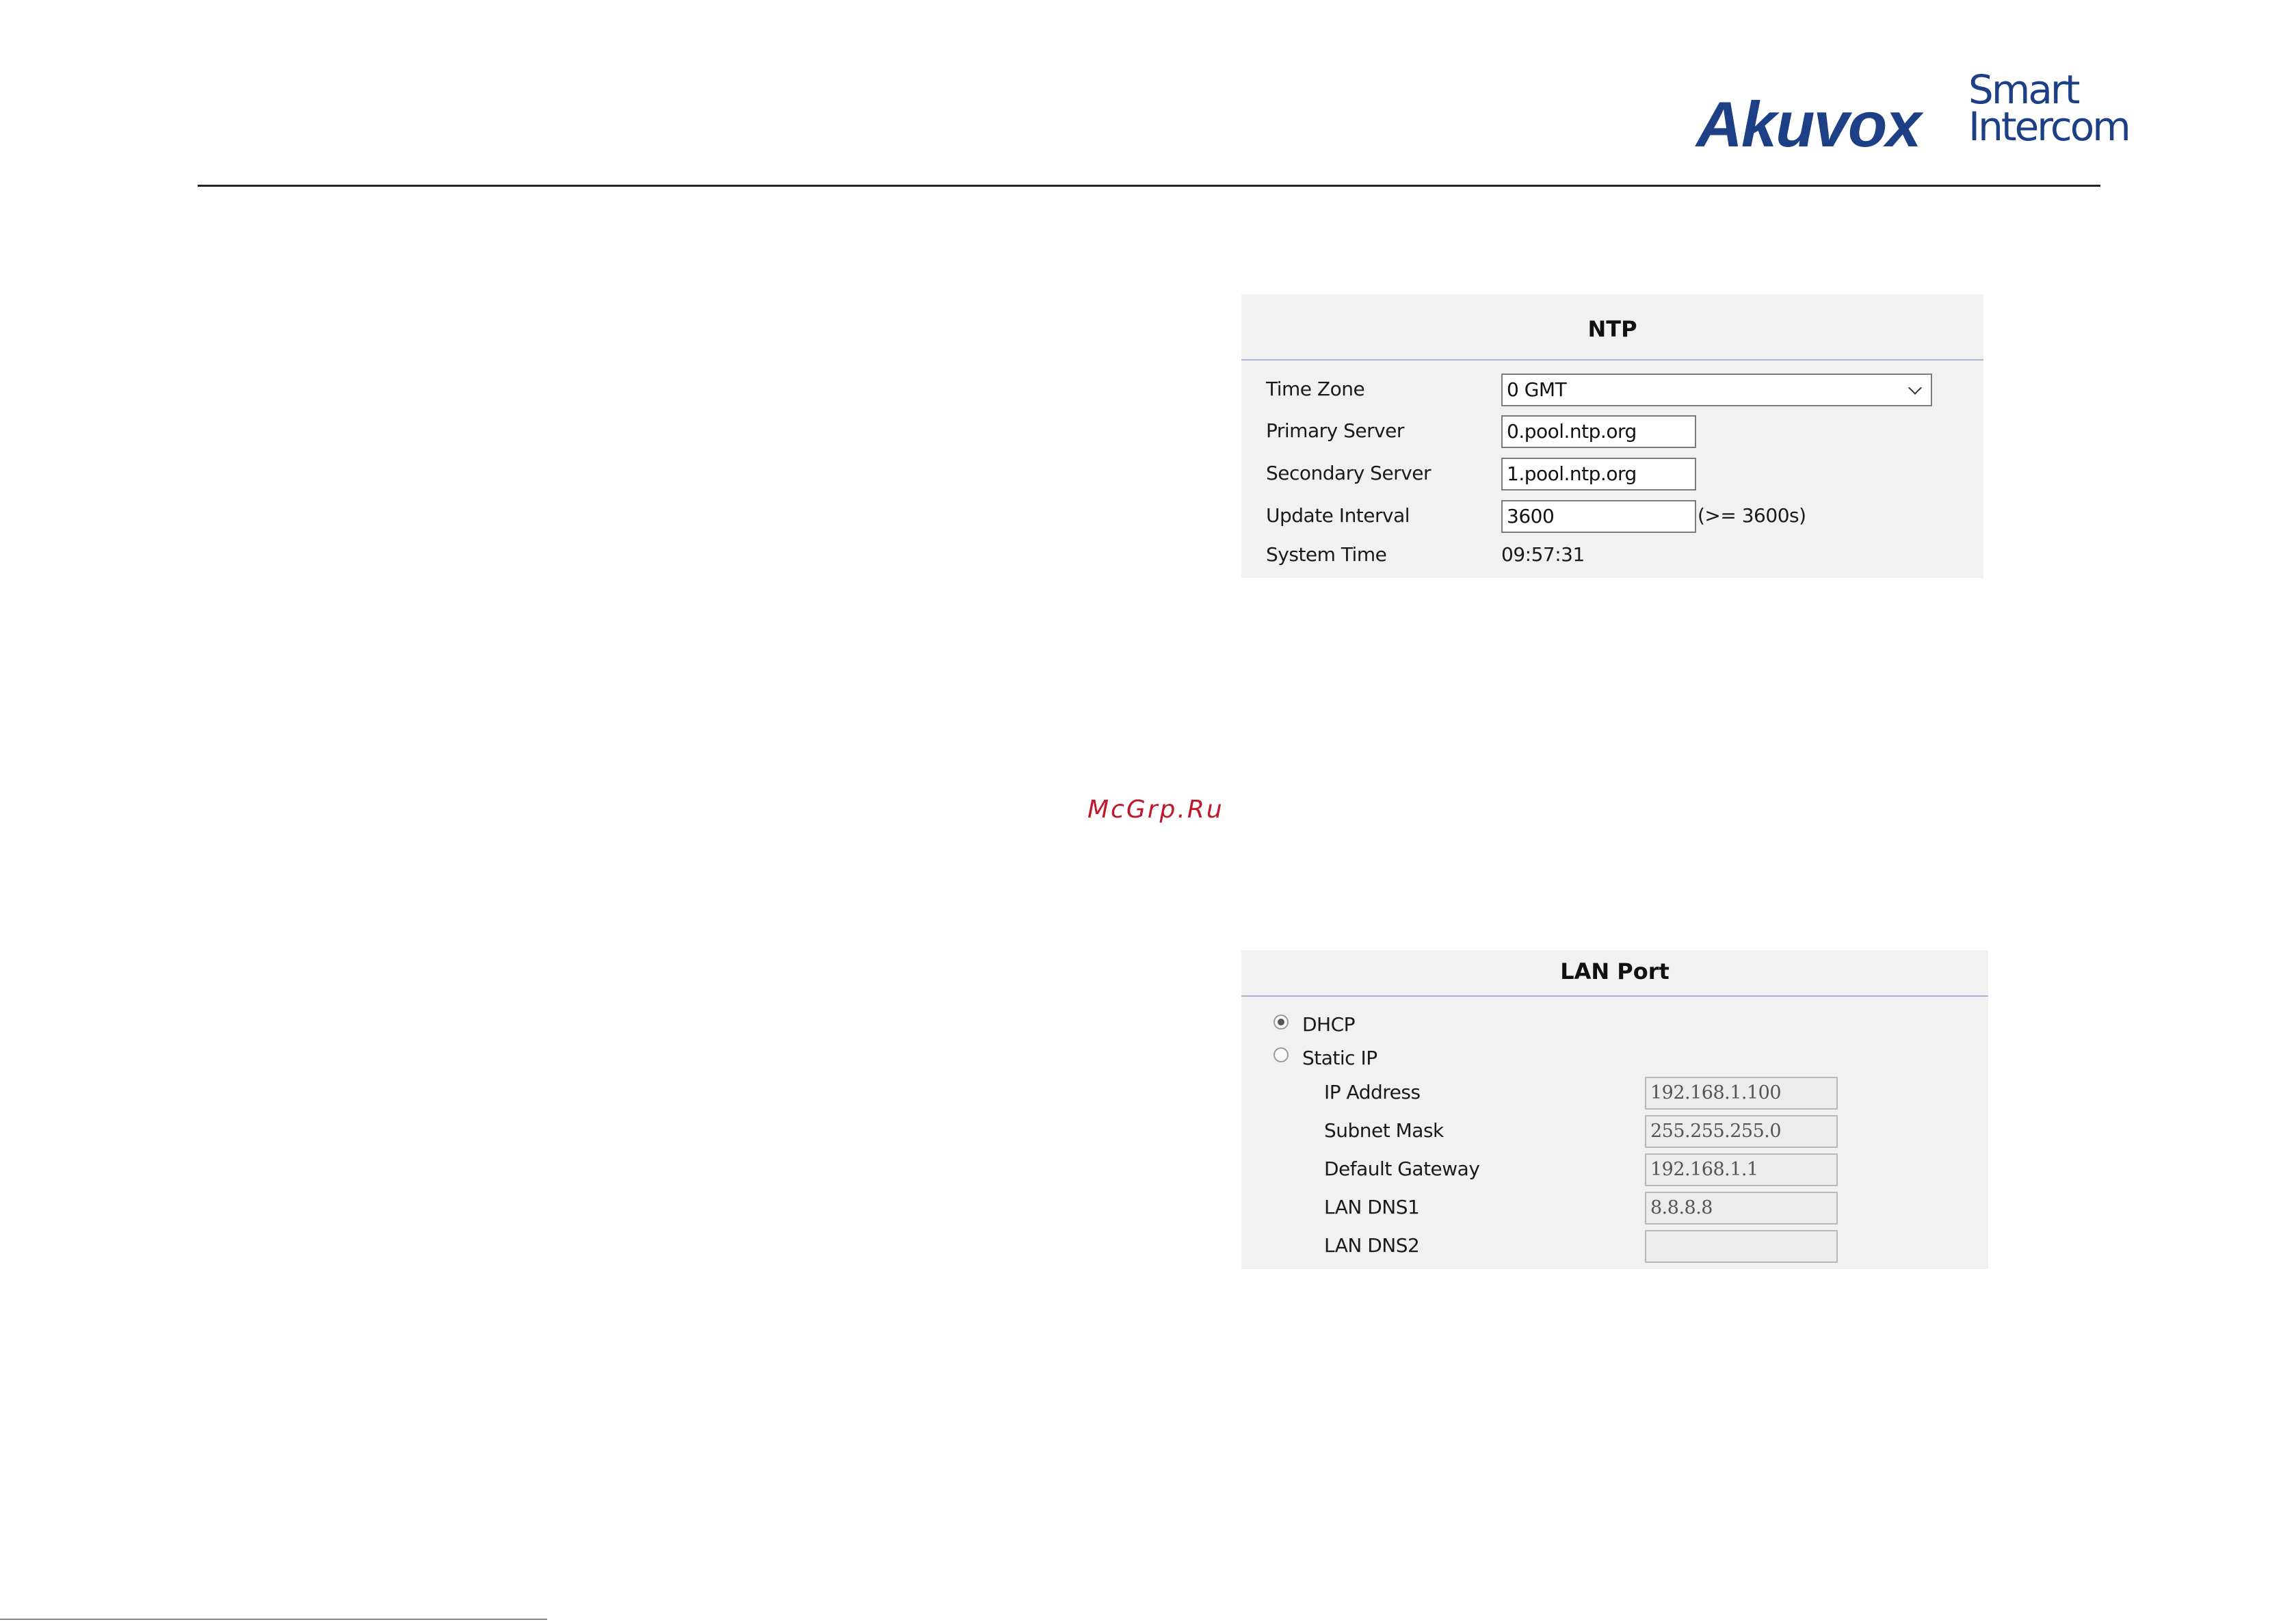 The width and height of the screenshot is (2296, 1622). I want to click on primary-server-label: Primary Server, so click(1335, 430).